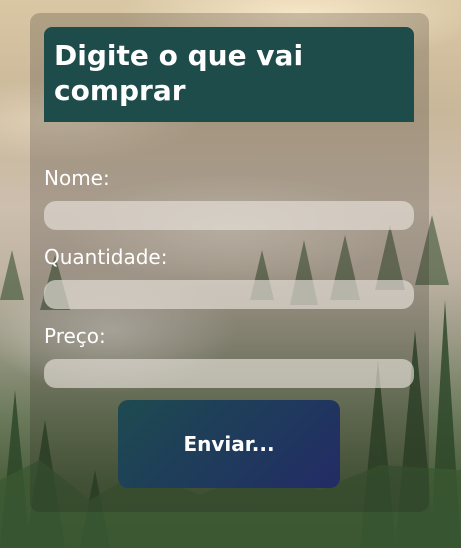 This screenshot has height=548, width=461. Describe the element at coordinates (106, 257) in the screenshot. I see `quantity-label: Quantidade:` at that location.